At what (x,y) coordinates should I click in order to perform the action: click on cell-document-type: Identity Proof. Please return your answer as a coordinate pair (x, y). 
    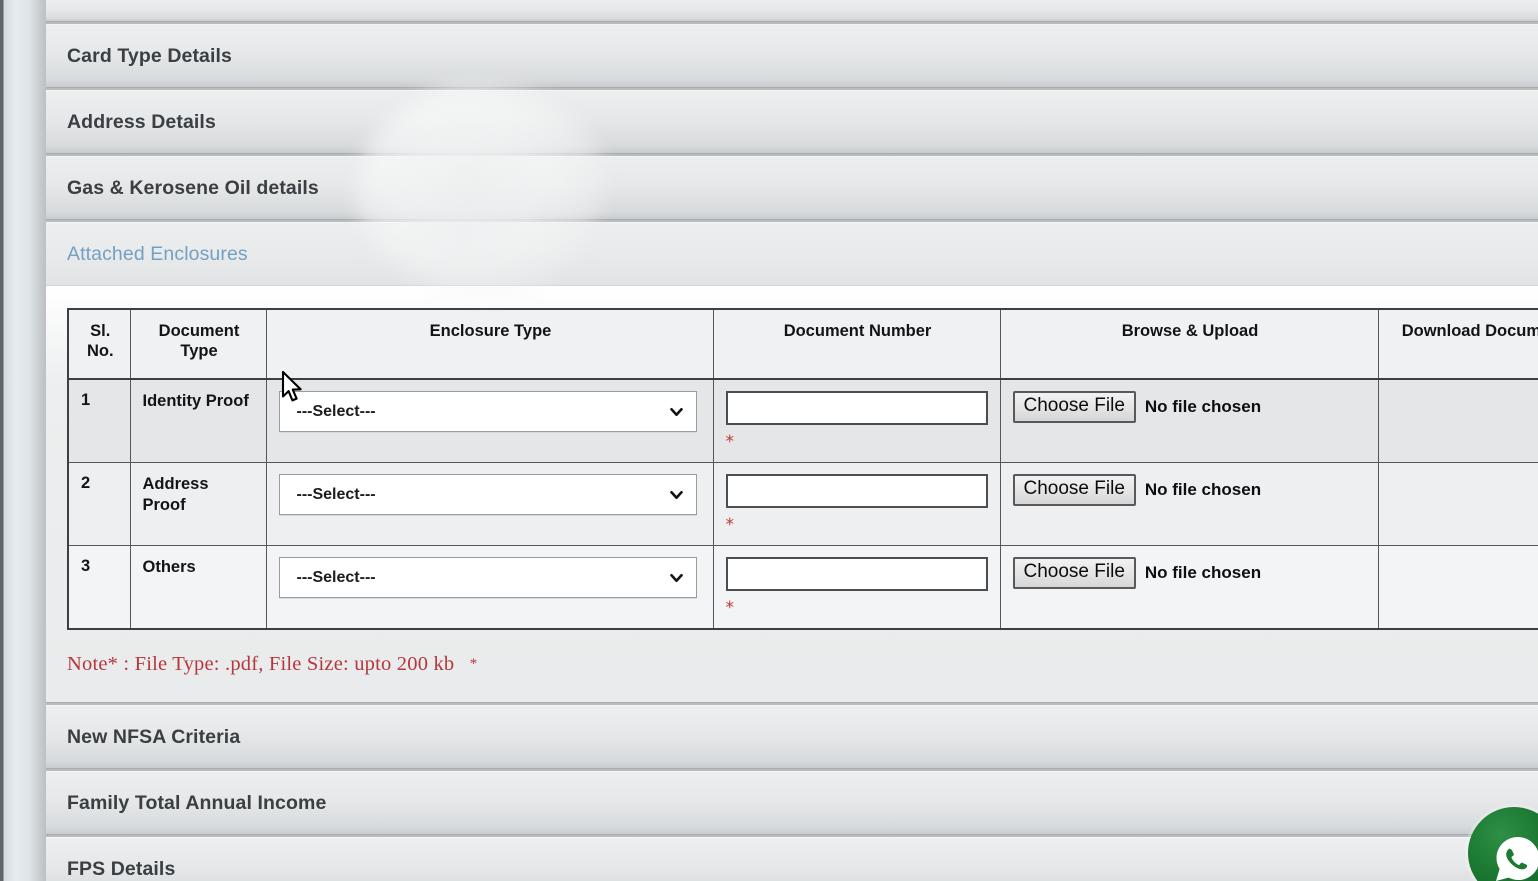
    Looking at the image, I should click on (198, 420).